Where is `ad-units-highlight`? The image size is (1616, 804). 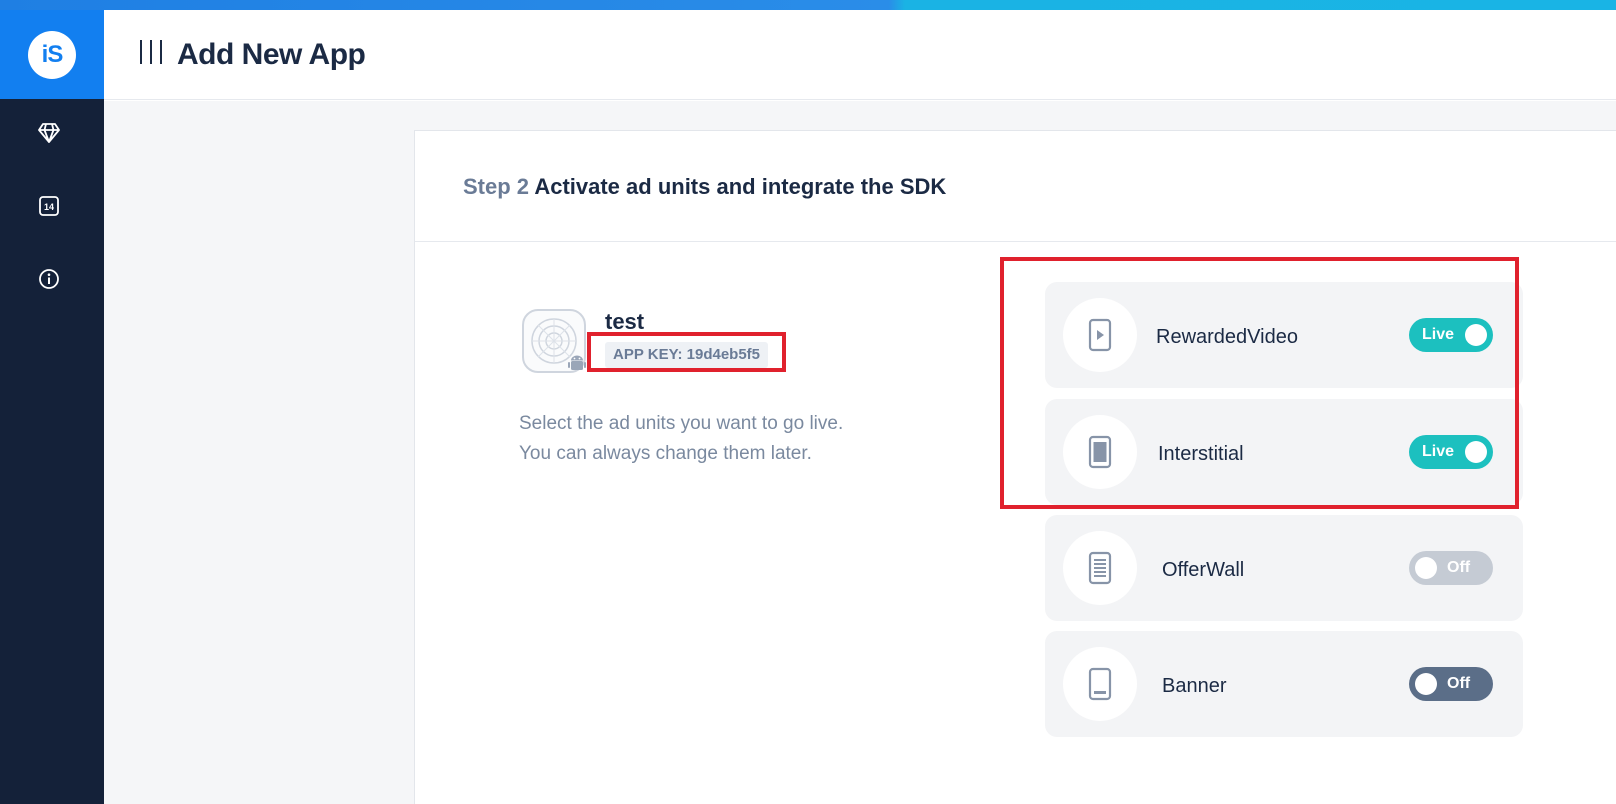
ad-units-highlight is located at coordinates (1259, 383).